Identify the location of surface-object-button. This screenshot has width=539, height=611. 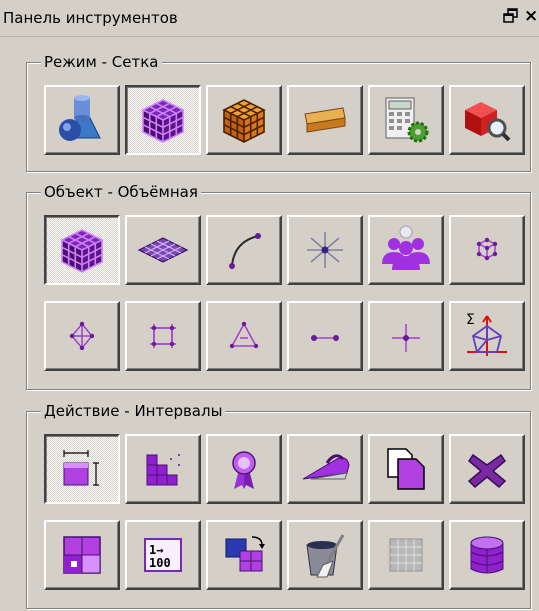
(163, 250).